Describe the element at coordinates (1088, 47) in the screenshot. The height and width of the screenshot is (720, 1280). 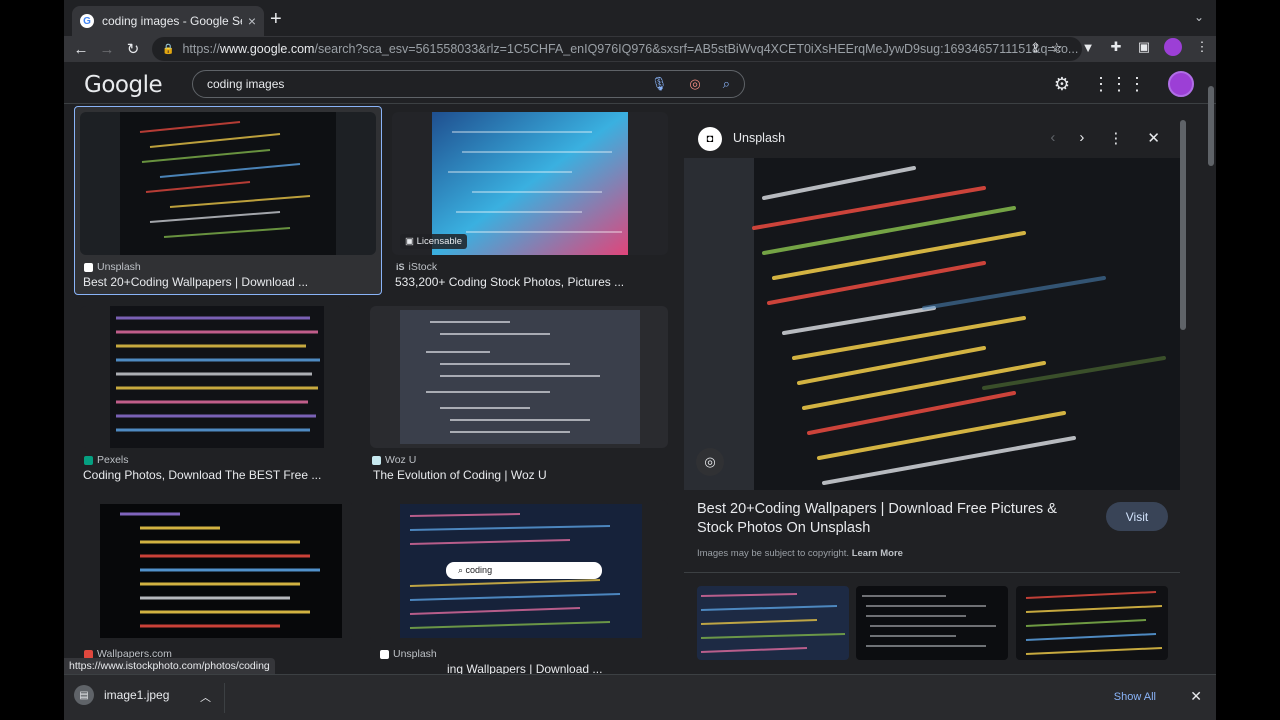
I see `vpn-extension-icon: ▼` at that location.